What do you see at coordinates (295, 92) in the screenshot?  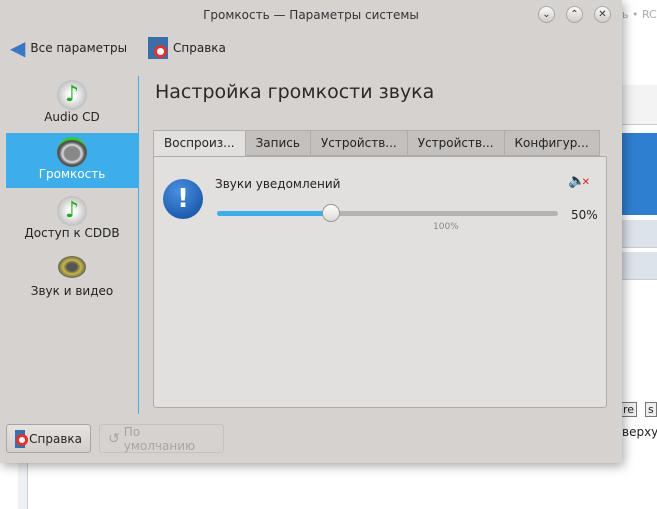 I see `page-title: Настройка громкости звука` at bounding box center [295, 92].